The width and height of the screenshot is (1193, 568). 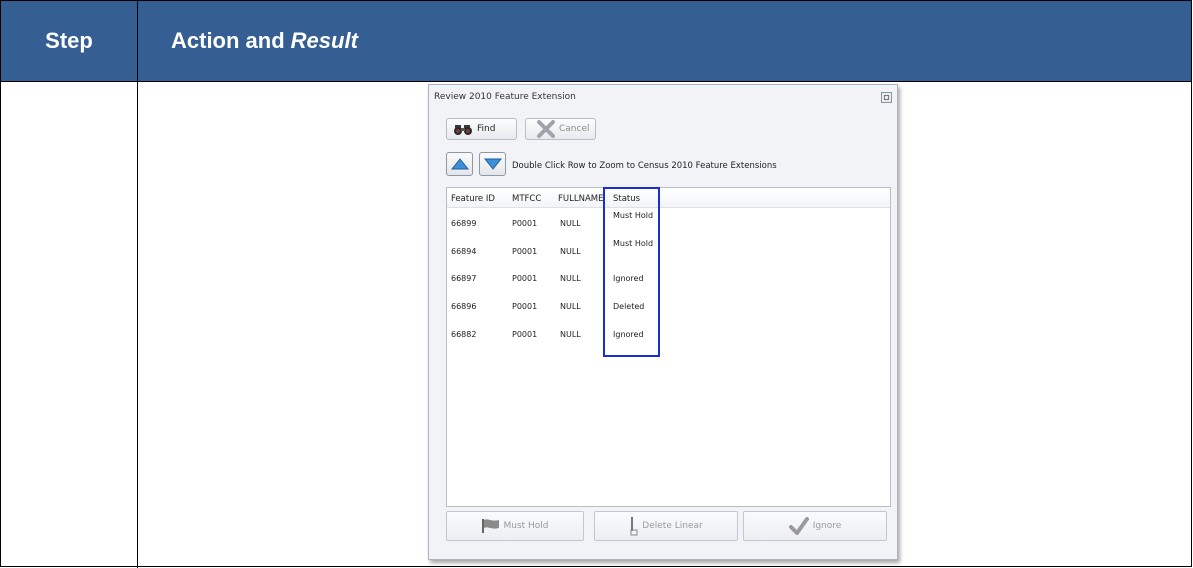 I want to click on column-header-feature-id: Feature ID, so click(x=473, y=199).